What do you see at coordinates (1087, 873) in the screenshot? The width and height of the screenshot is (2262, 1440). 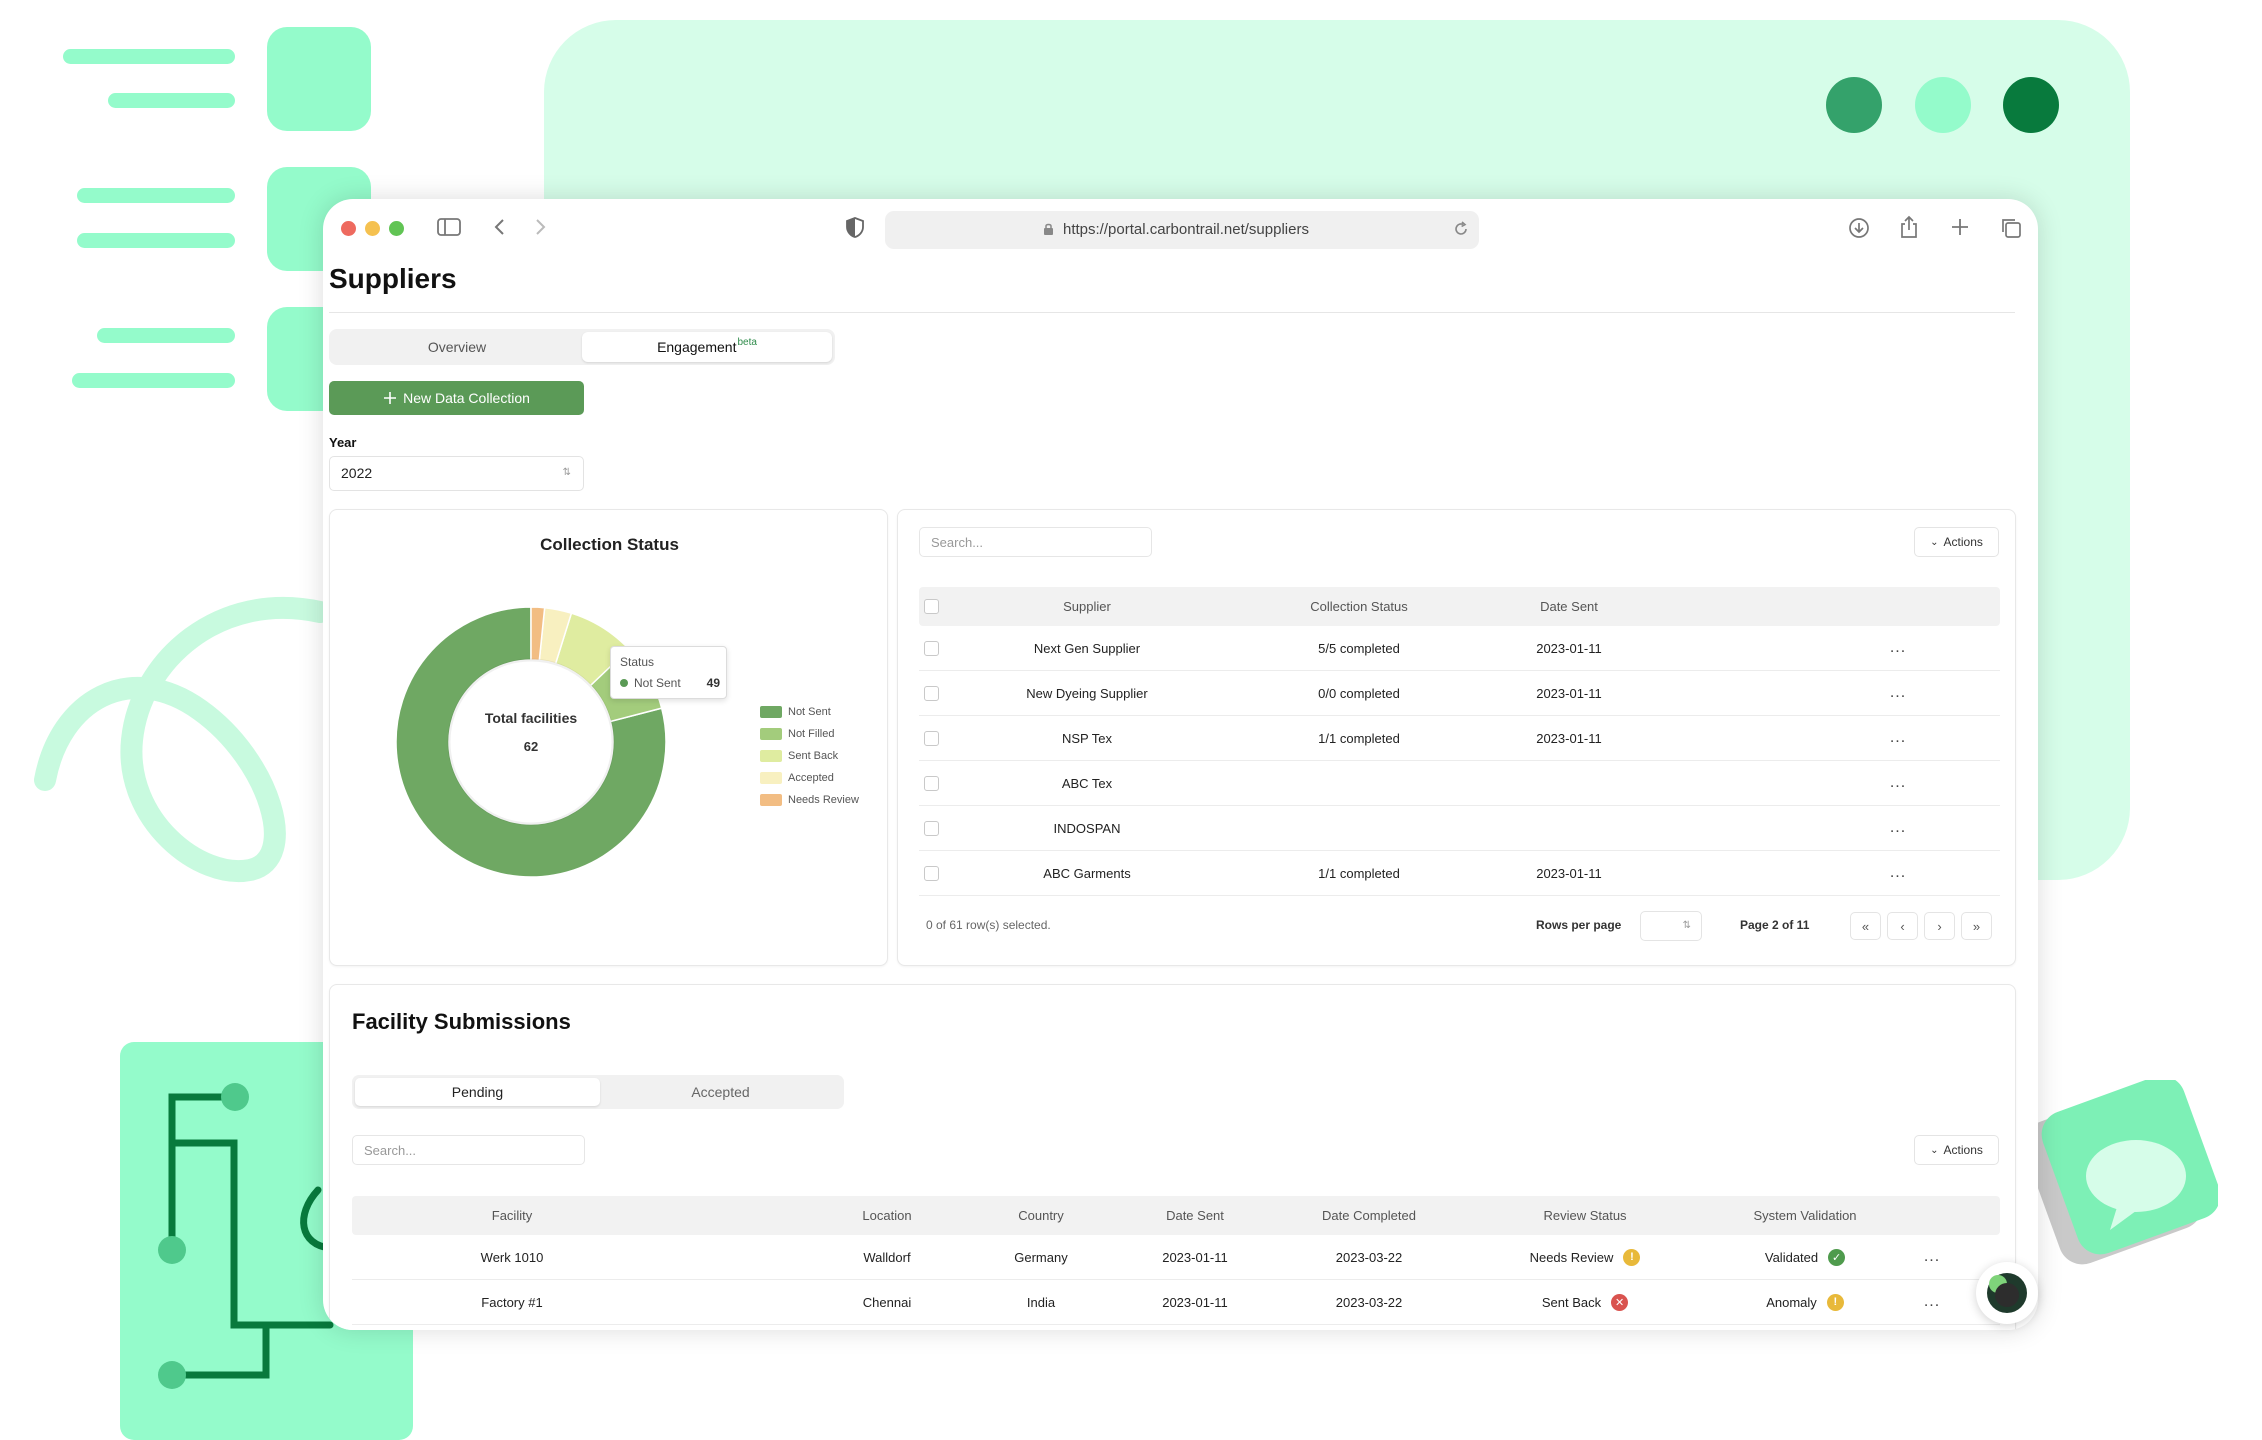 I see `supplier-name: ABC Garments` at bounding box center [1087, 873].